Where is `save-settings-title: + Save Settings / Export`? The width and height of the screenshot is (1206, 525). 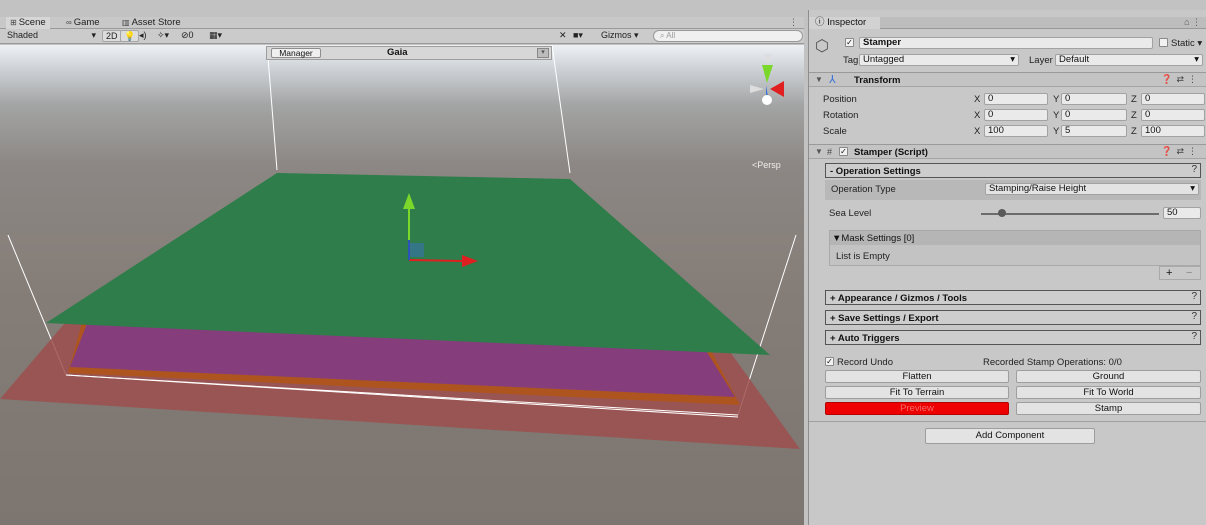 save-settings-title: + Save Settings / Export is located at coordinates (884, 318).